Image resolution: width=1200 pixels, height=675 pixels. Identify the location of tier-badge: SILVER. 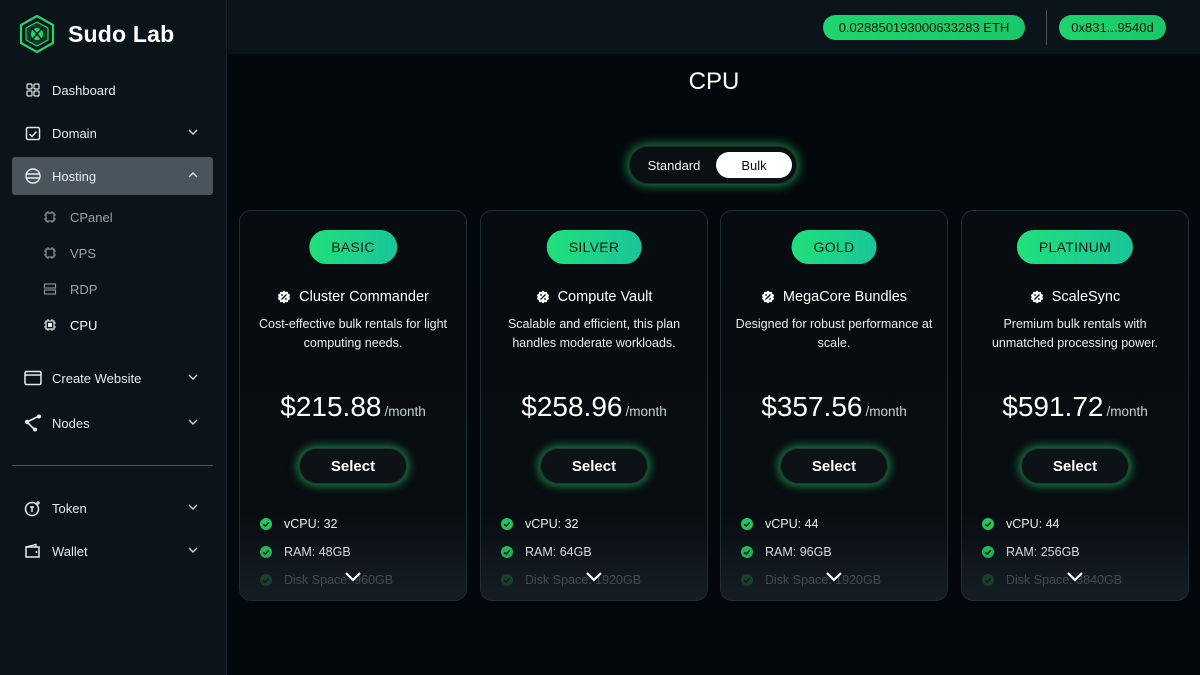
(594, 247).